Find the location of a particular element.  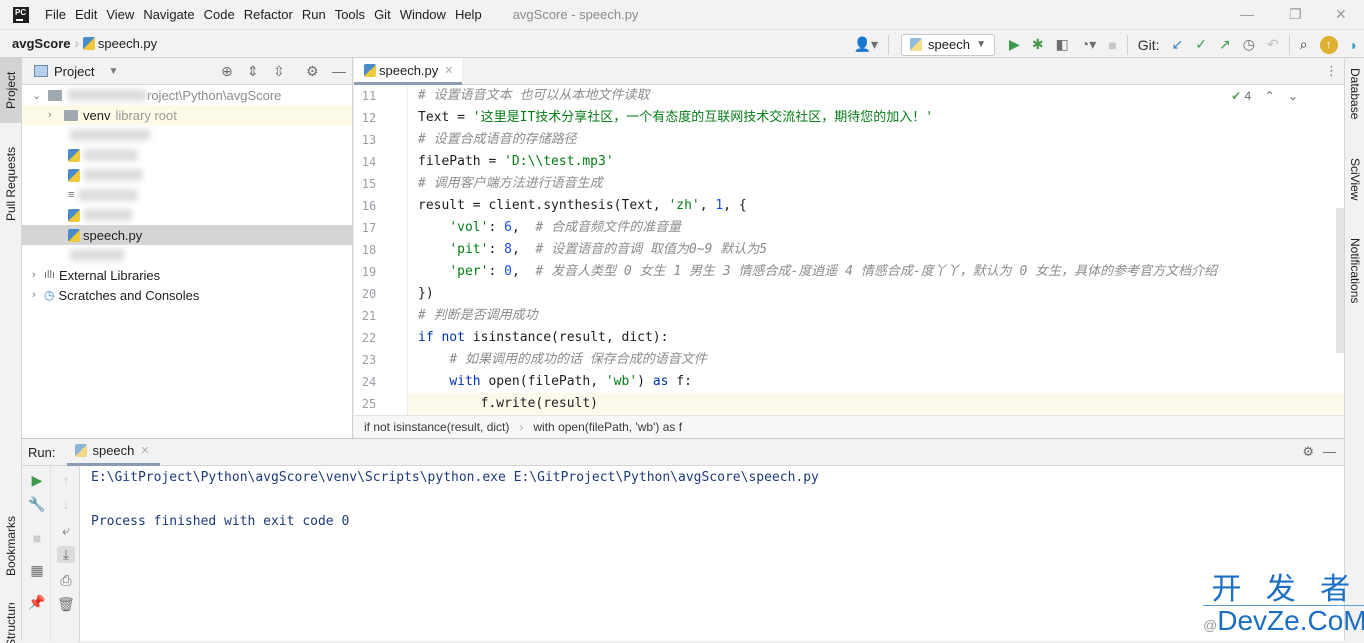

tree-root: ⌄ roject\Python\avgScore is located at coordinates (187, 95).